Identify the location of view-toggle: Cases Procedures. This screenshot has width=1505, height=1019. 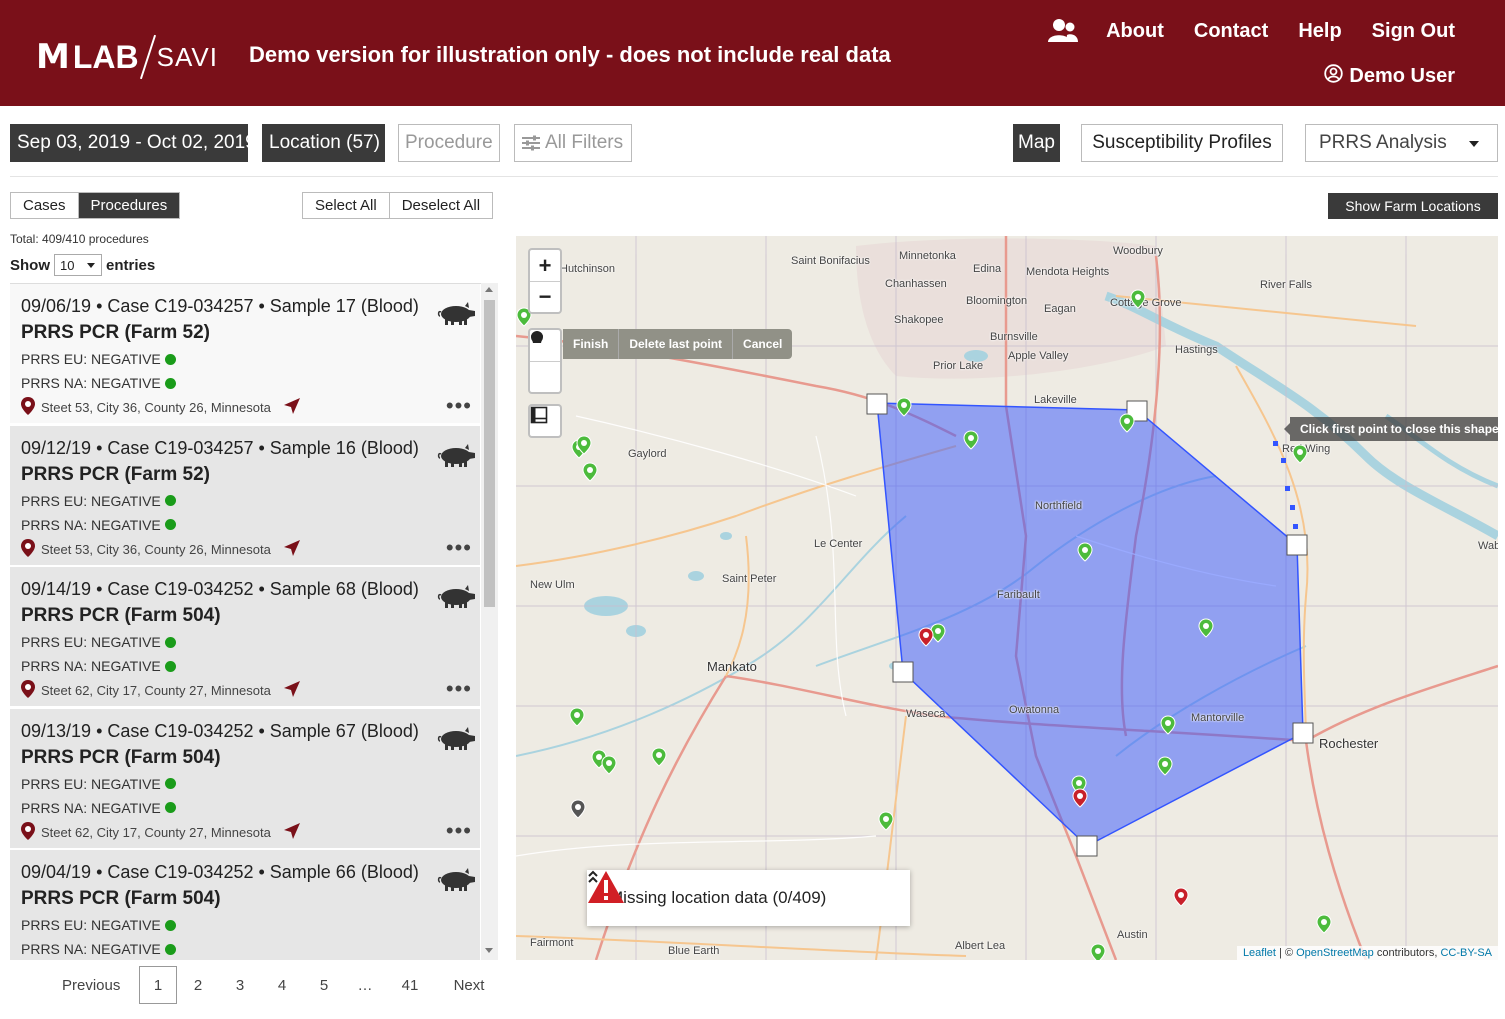
(95, 205).